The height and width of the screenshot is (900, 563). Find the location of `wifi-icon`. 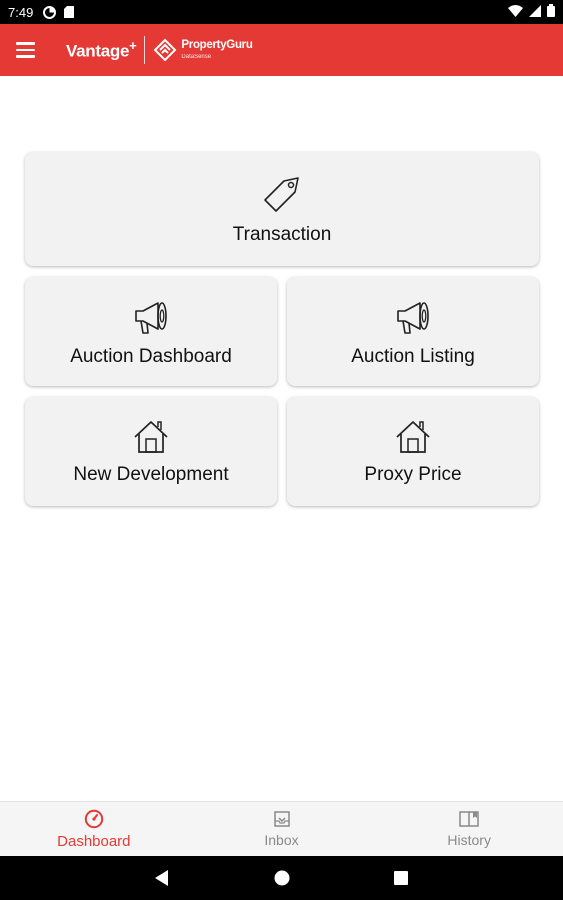

wifi-icon is located at coordinates (515, 12).